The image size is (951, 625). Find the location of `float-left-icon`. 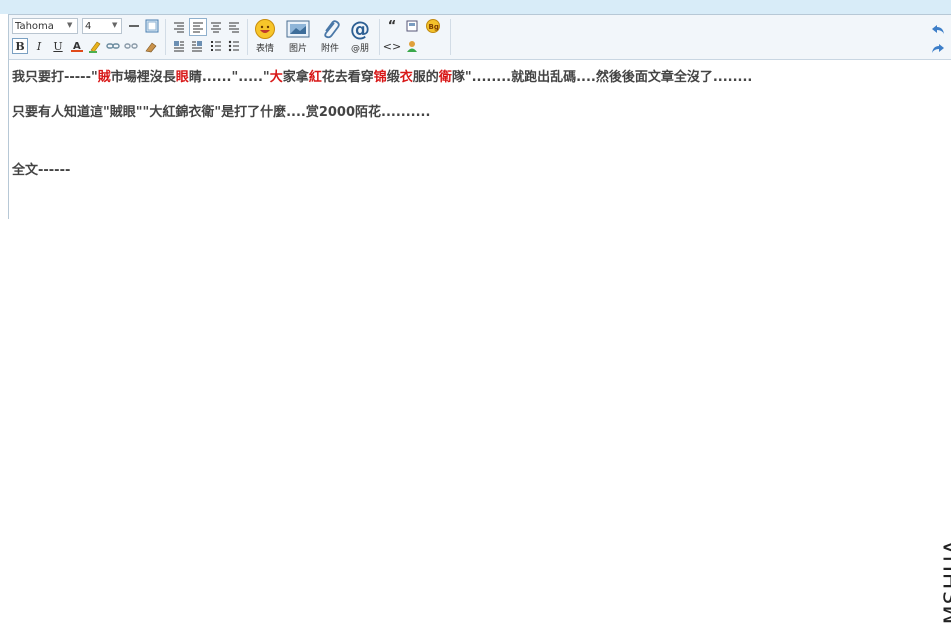

float-left-icon is located at coordinates (179, 46).